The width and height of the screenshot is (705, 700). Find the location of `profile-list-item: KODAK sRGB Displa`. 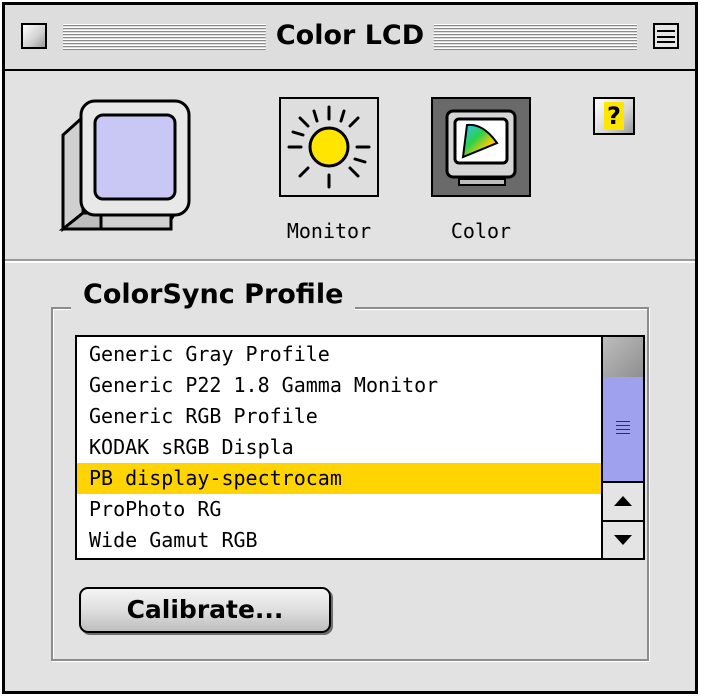

profile-list-item: KODAK sRGB Displa is located at coordinates (340, 447).